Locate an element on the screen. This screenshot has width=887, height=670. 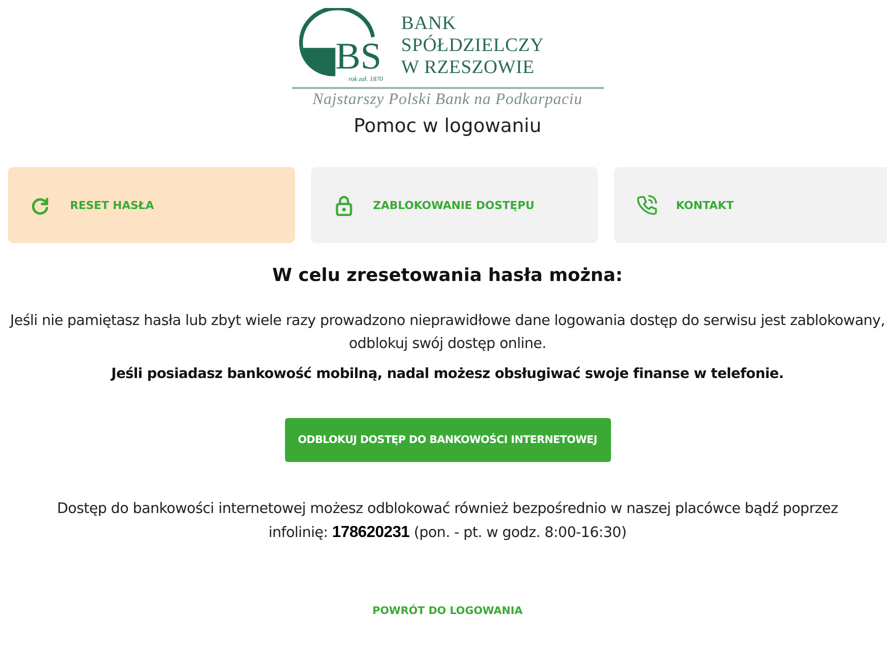
bank-name-line: W RZESZOWIE is located at coordinates (468, 68).